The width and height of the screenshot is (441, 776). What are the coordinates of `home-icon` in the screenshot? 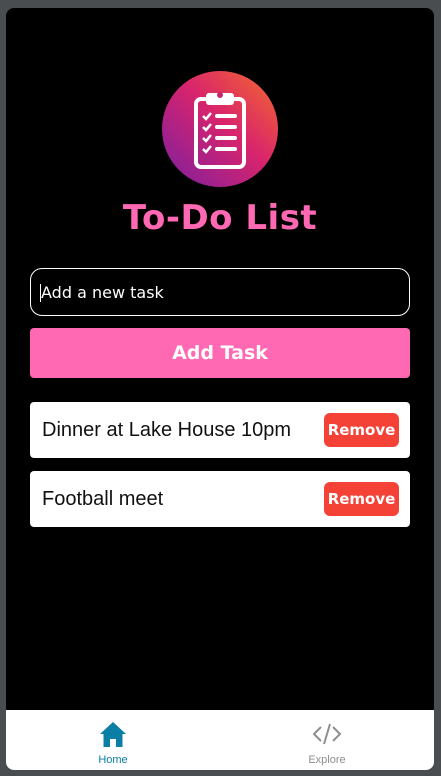 It's located at (113, 734).